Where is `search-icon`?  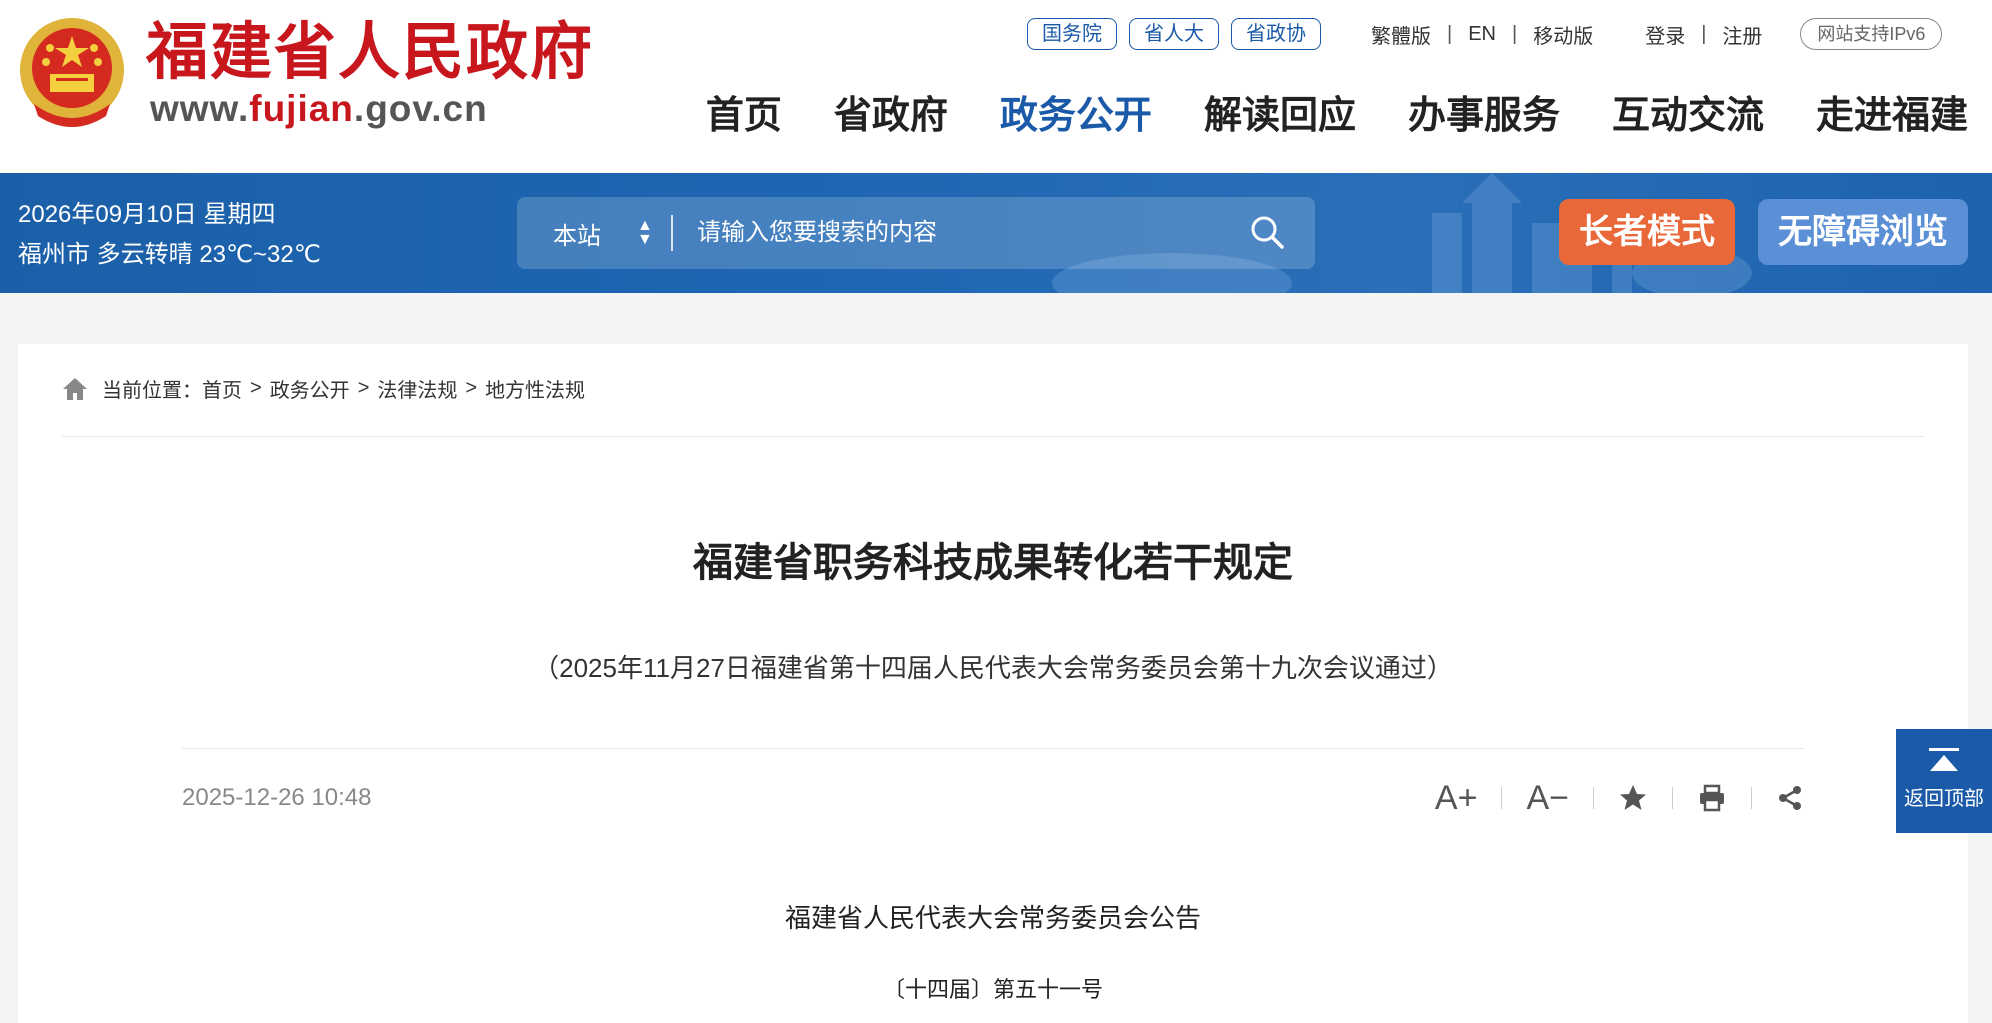
search-icon is located at coordinates (1267, 232).